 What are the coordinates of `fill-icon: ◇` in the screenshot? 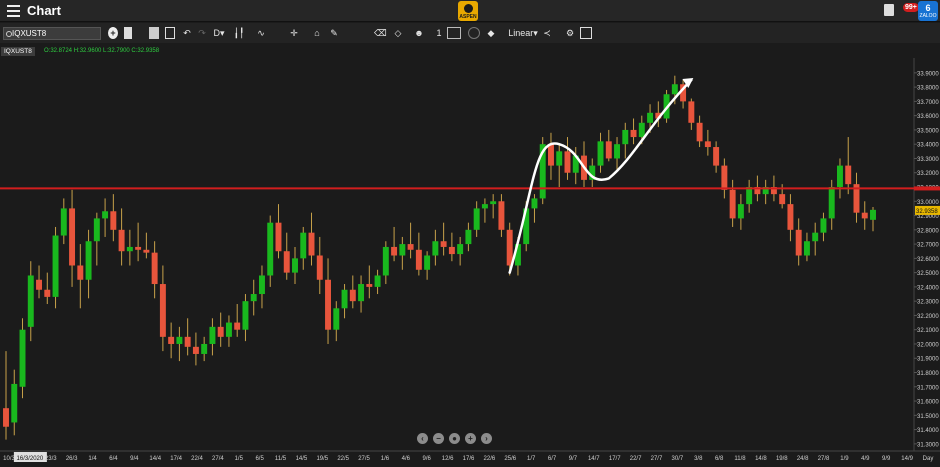 It's located at (398, 33).